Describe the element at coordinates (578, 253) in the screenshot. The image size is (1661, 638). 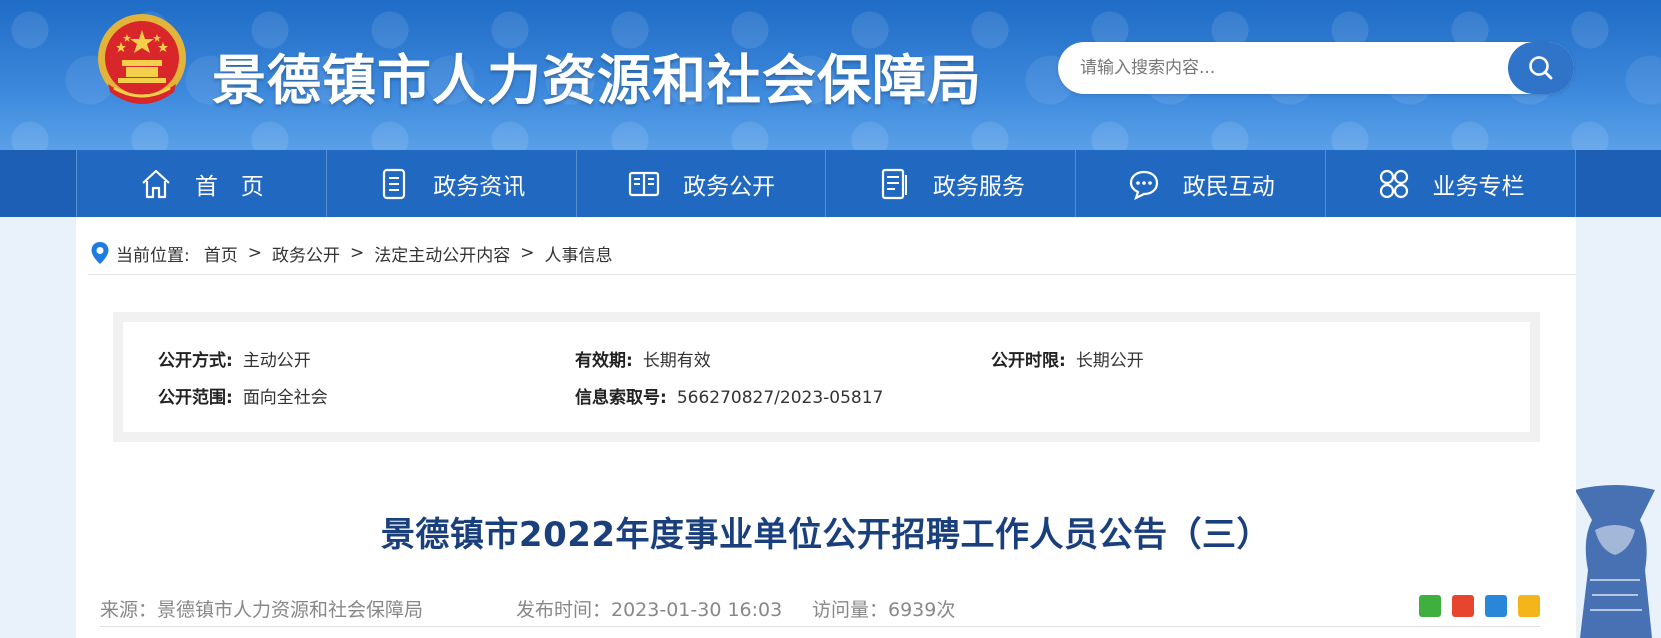
I see `breadcrumb-personnel: 人事信息` at that location.